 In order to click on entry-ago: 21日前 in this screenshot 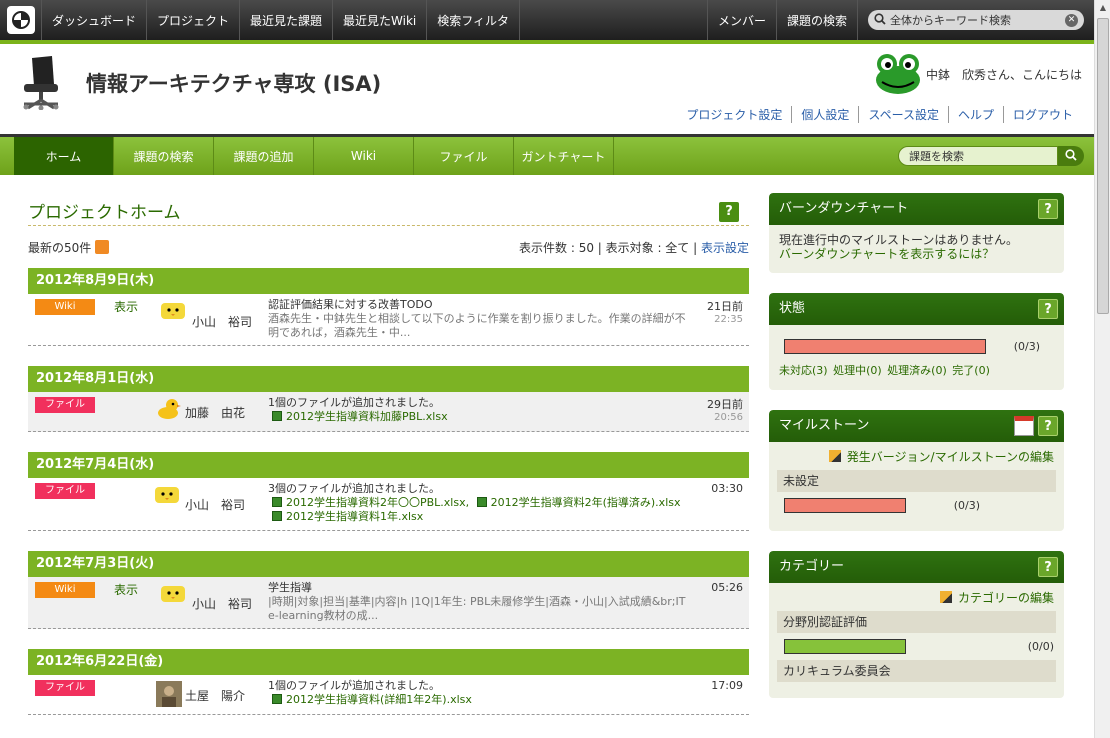, I will do `click(725, 306)`.